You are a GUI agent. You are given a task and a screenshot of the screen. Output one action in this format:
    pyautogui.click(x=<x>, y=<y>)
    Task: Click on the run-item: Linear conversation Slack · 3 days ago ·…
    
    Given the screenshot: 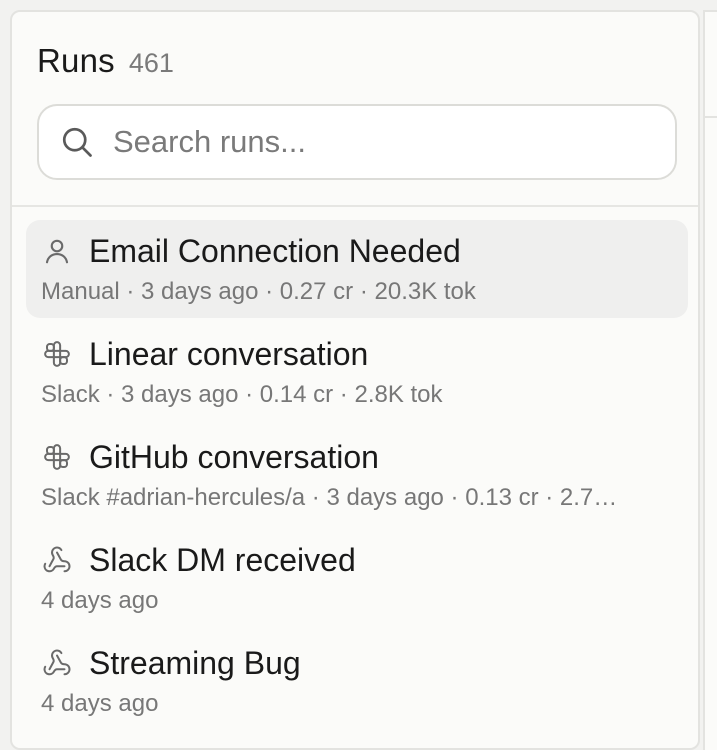 What is the action you would take?
    pyautogui.click(x=357, y=372)
    